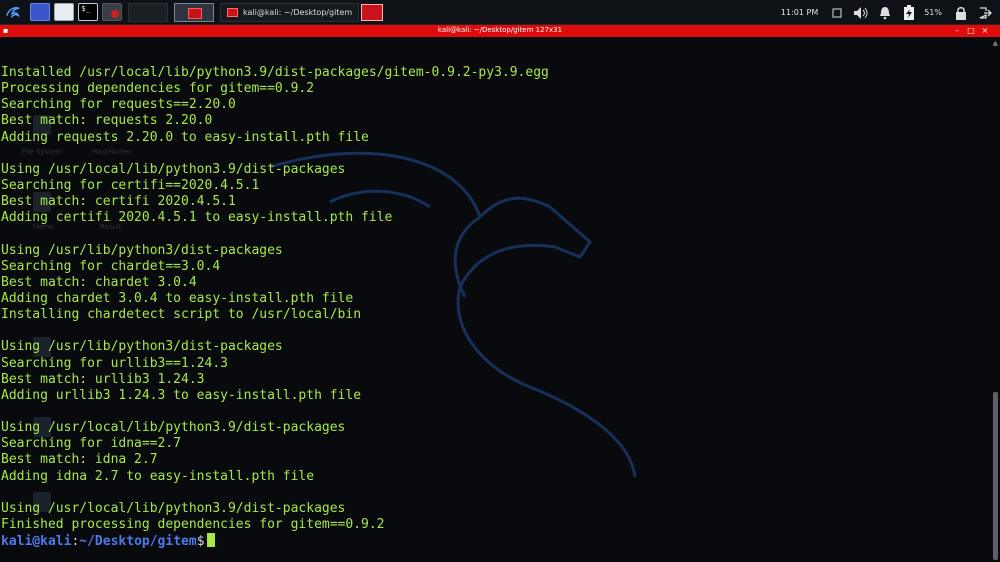 Image resolution: width=1000 pixels, height=562 pixels. What do you see at coordinates (114, 363) in the screenshot?
I see `terminal-output-line: Searching for urllib3==1.24.3` at bounding box center [114, 363].